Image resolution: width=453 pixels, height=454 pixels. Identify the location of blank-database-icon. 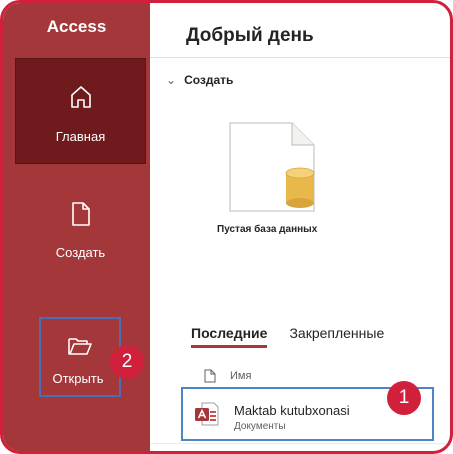
(272, 167).